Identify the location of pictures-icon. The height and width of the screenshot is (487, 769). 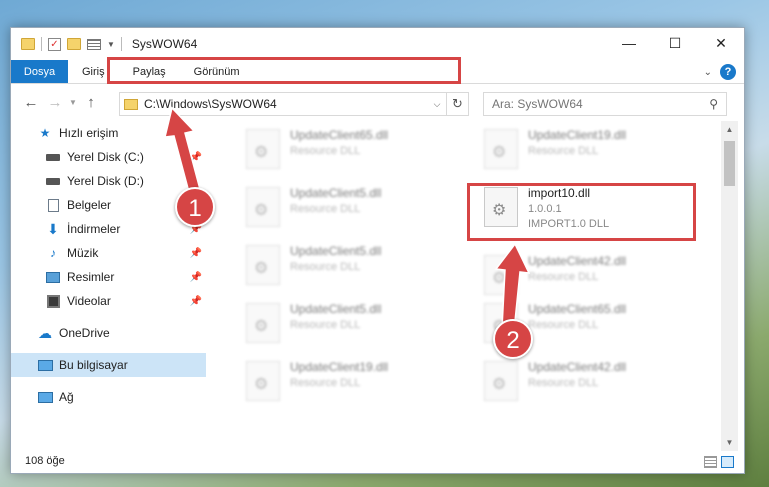
(53, 277).